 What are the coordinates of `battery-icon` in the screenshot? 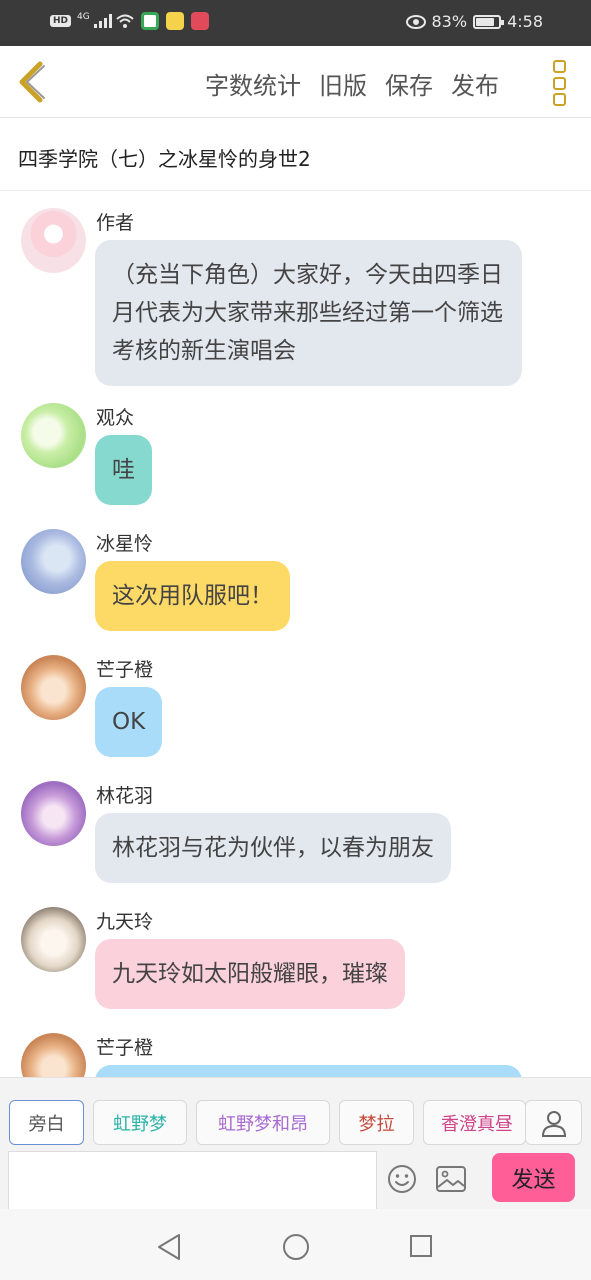 It's located at (489, 21).